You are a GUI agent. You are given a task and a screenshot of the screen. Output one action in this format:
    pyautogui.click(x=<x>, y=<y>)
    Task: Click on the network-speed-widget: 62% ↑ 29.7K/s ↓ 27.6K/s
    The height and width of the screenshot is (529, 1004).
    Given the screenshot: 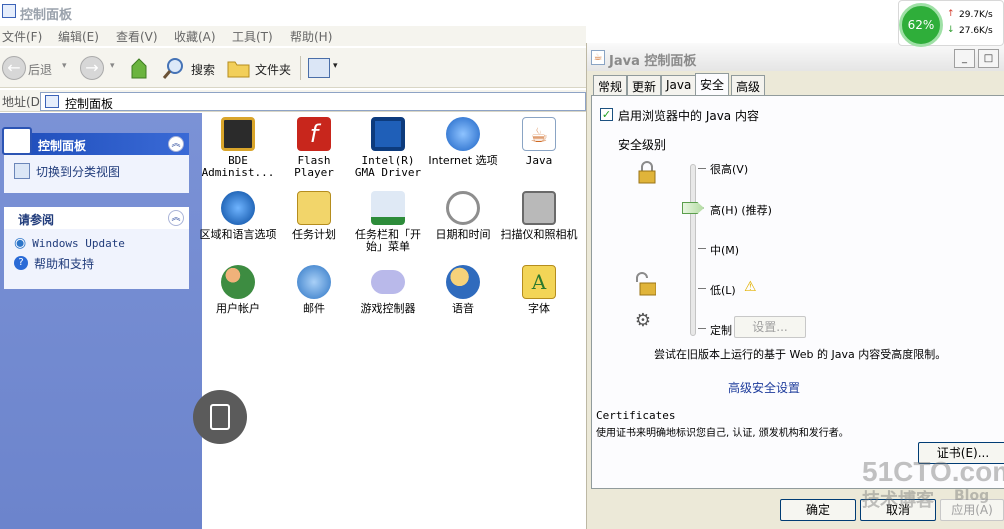 What is the action you would take?
    pyautogui.click(x=951, y=23)
    